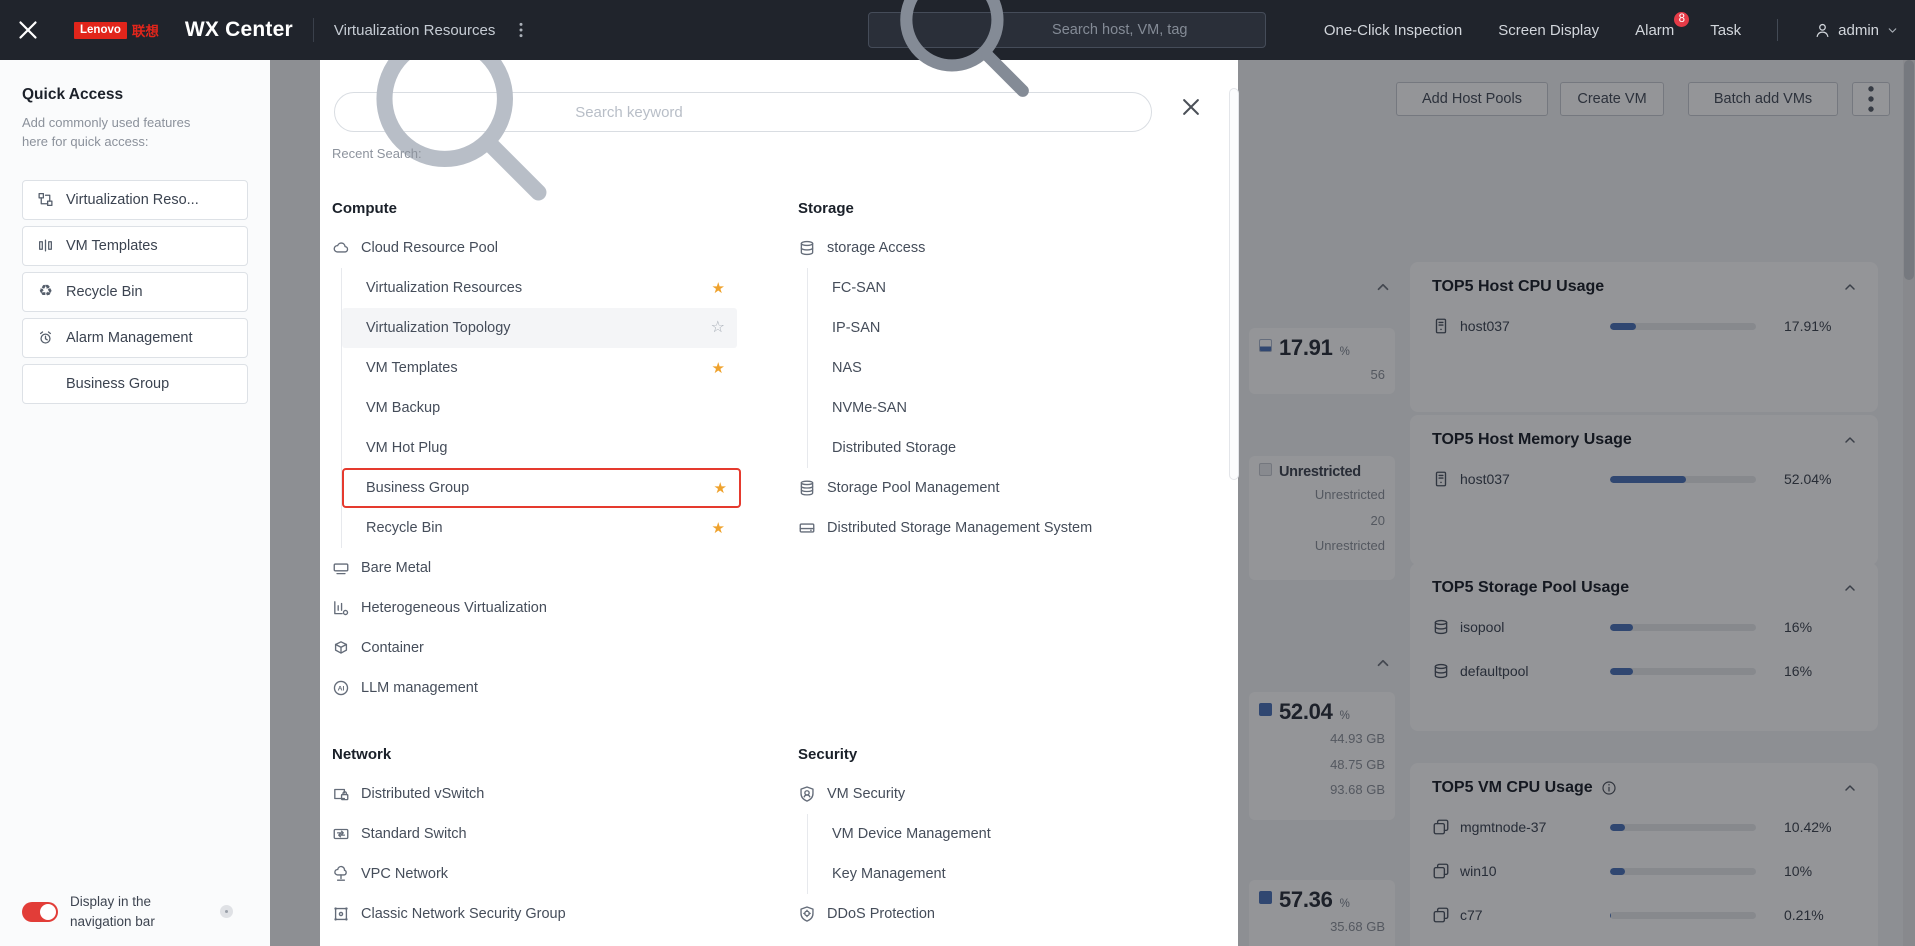  Describe the element at coordinates (135, 245) in the screenshot. I see `quick-access-vm-templates: VM Templates` at that location.